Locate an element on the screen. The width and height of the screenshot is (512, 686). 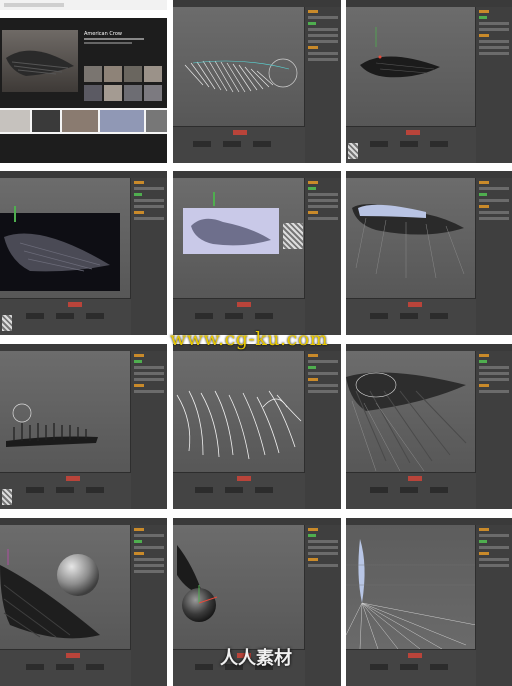
tile-wing-feathers-perspective is located at coordinates (429, 426).